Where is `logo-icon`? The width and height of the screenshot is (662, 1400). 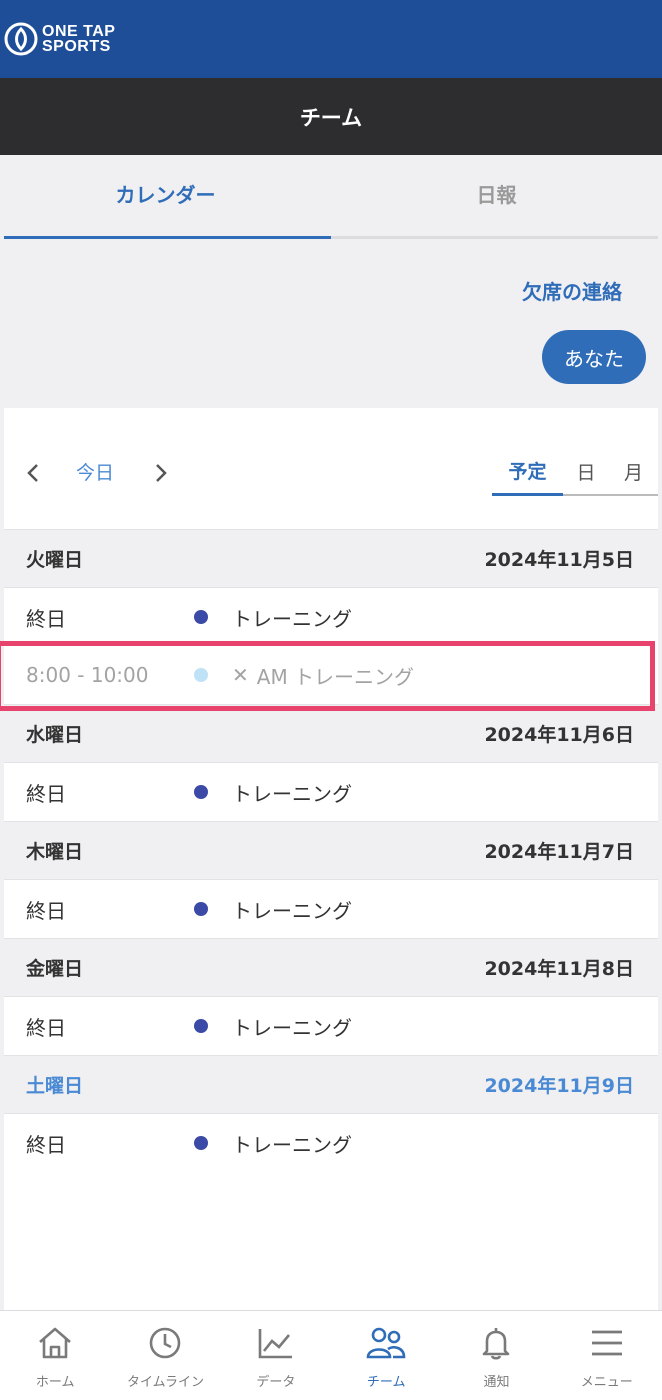
logo-icon is located at coordinates (21, 39).